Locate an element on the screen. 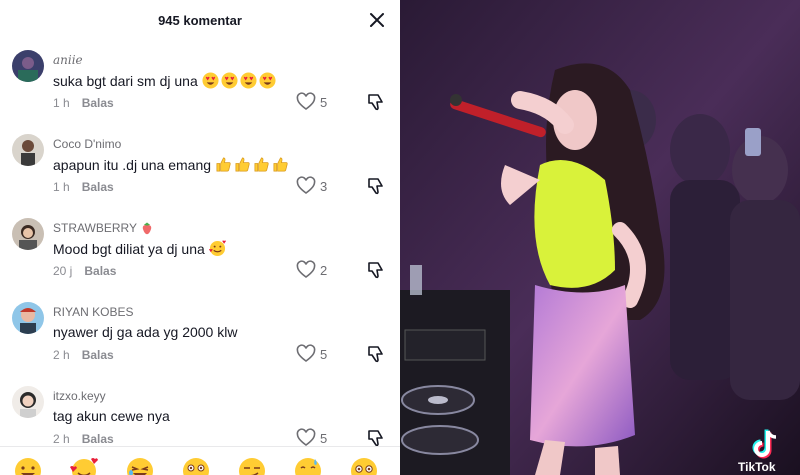 The image size is (800, 475). comment-text: tag akun cewe nya is located at coordinates (111, 416).